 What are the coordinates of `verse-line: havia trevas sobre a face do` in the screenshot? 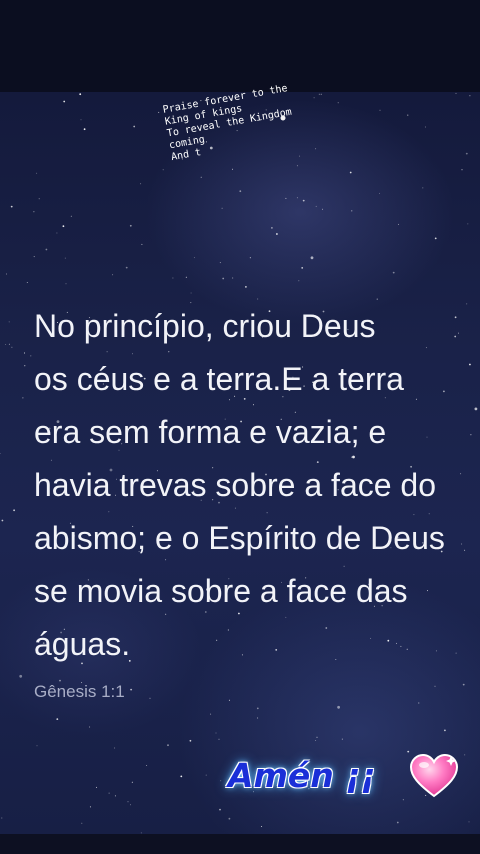 It's located at (235, 485).